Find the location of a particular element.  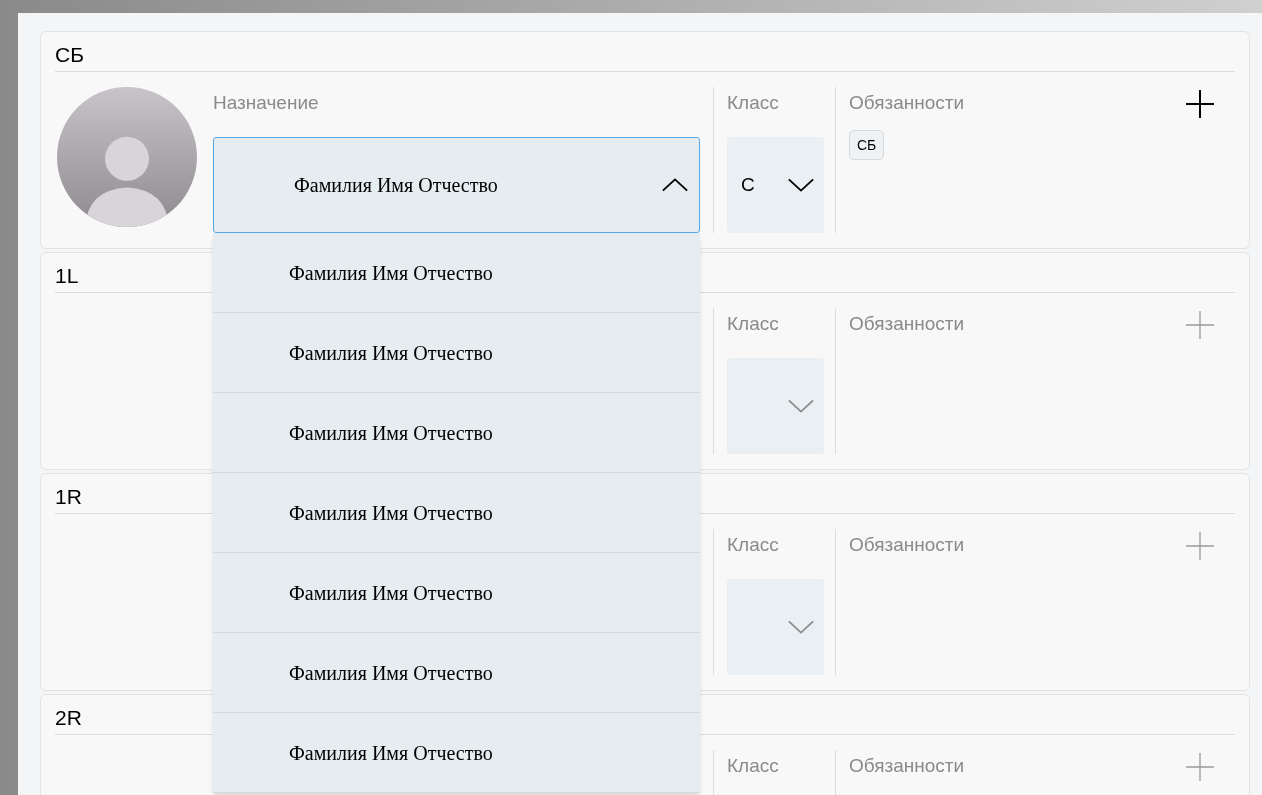

duty-tag: СБ is located at coordinates (867, 145).